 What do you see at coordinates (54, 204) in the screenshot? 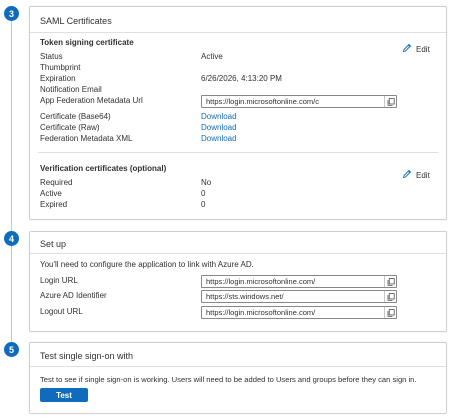
I see `expired-label: Expired` at bounding box center [54, 204].